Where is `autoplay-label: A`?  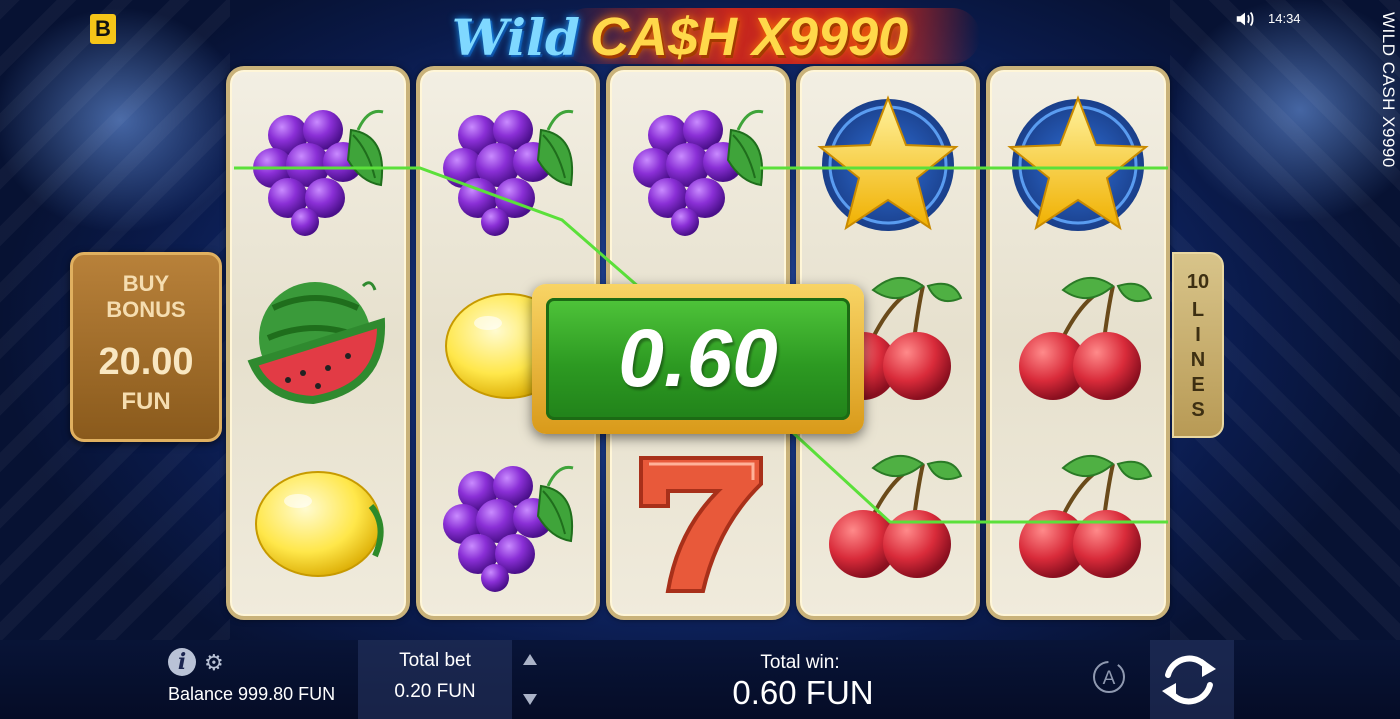 autoplay-label: A is located at coordinates (1109, 678).